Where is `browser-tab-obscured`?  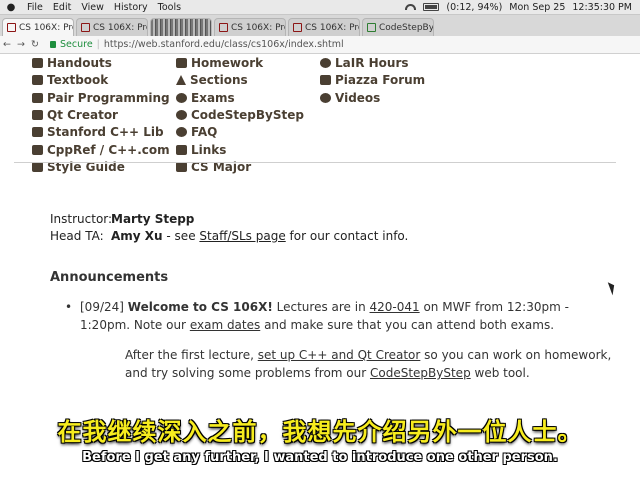
browser-tab-obscured is located at coordinates (181, 27).